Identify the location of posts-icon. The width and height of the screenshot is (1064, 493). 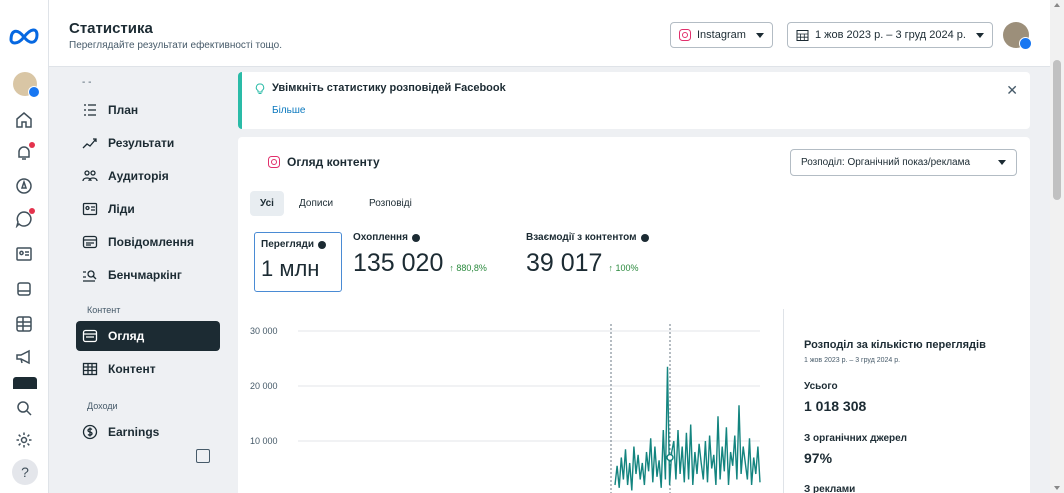
(24, 289).